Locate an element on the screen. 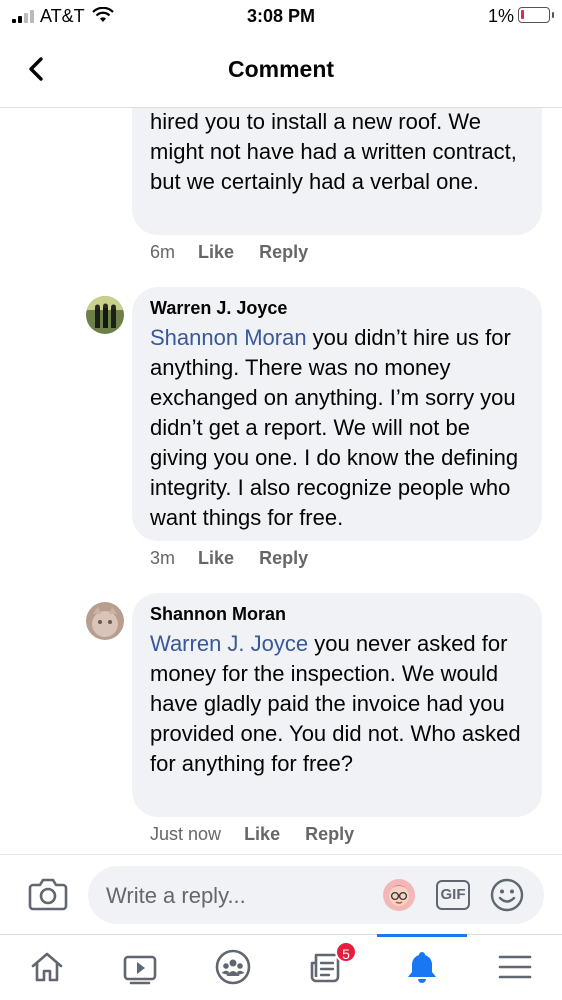 This screenshot has height=1000, width=562. notification-badge: 5 is located at coordinates (346, 952).